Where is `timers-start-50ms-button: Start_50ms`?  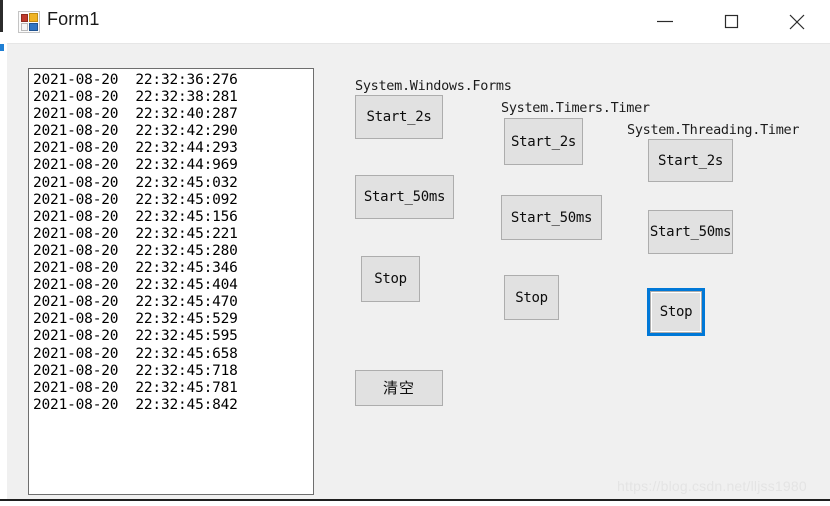
timers-start-50ms-button: Start_50ms is located at coordinates (551, 217).